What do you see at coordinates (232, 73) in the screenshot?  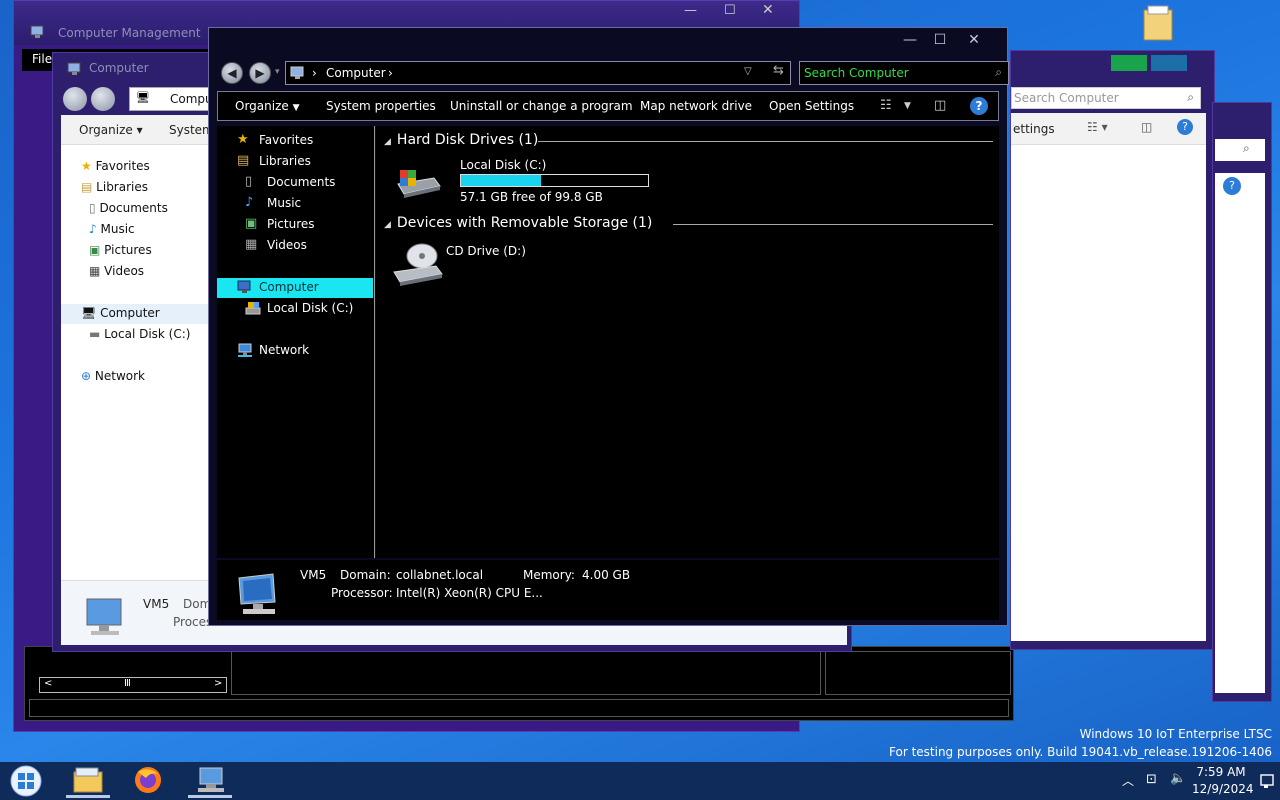 I see `back-button: ◀` at bounding box center [232, 73].